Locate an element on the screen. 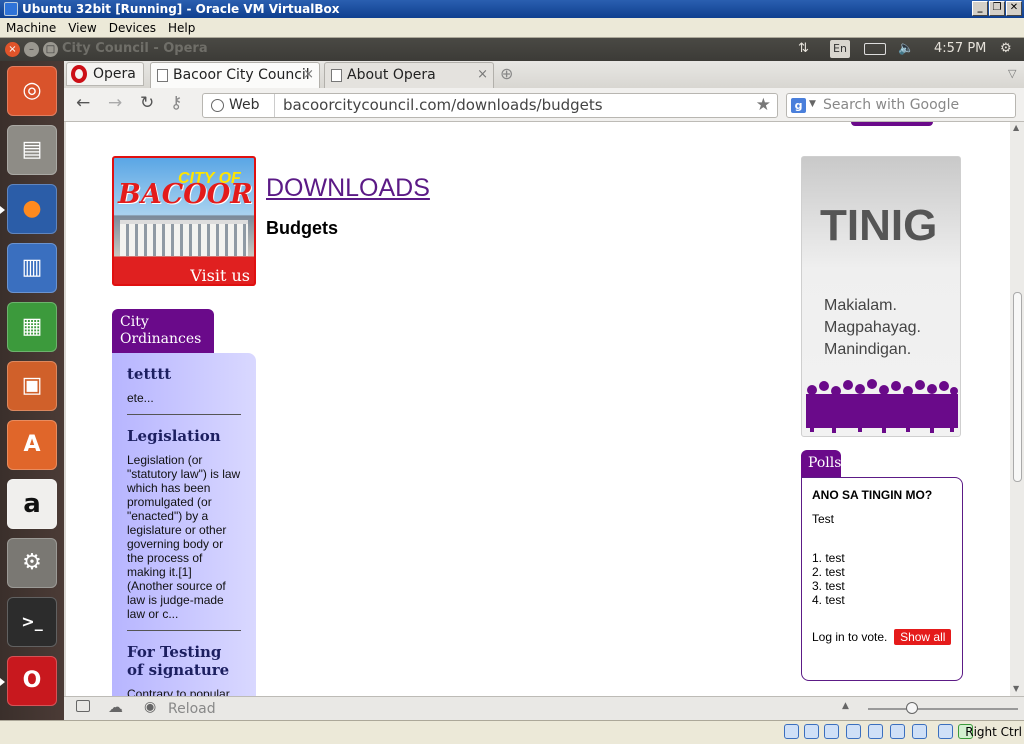 Image resolution: width=1024 pixels, height=744 pixels. minimize-button: _ is located at coordinates (980, 8).